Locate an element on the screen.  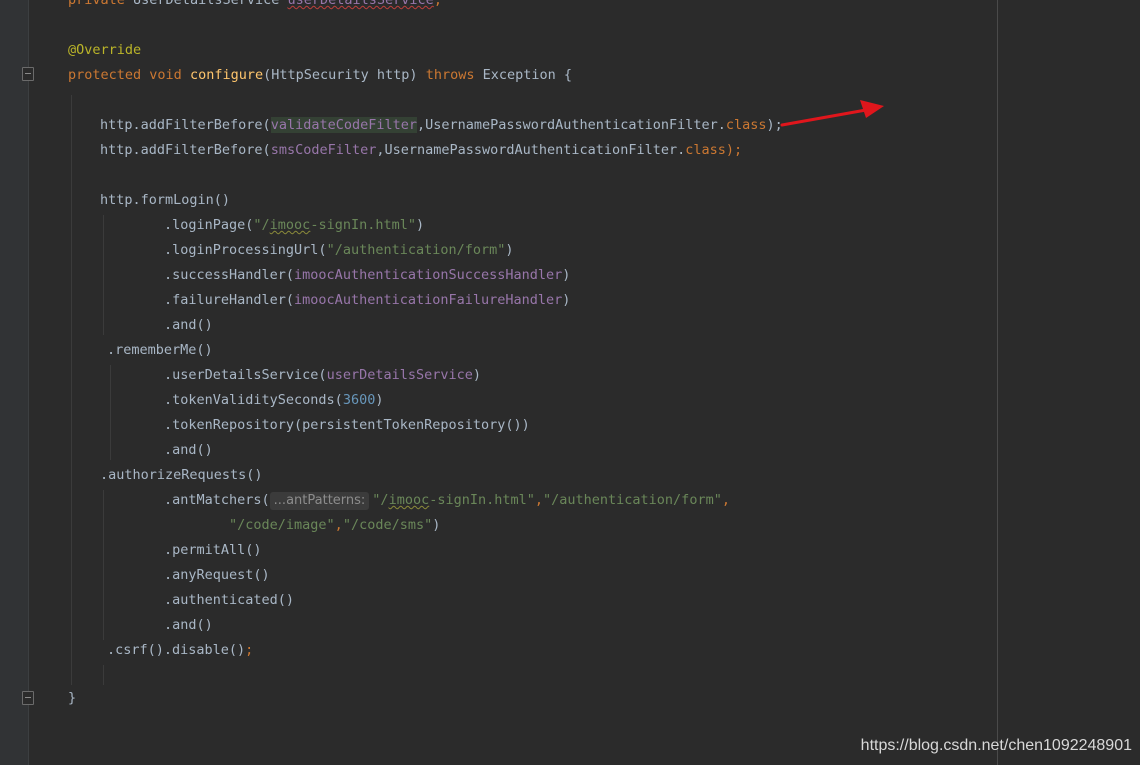
code-line-token-validity: .tokenValiditySeconds(3600) is located at coordinates (273, 400).